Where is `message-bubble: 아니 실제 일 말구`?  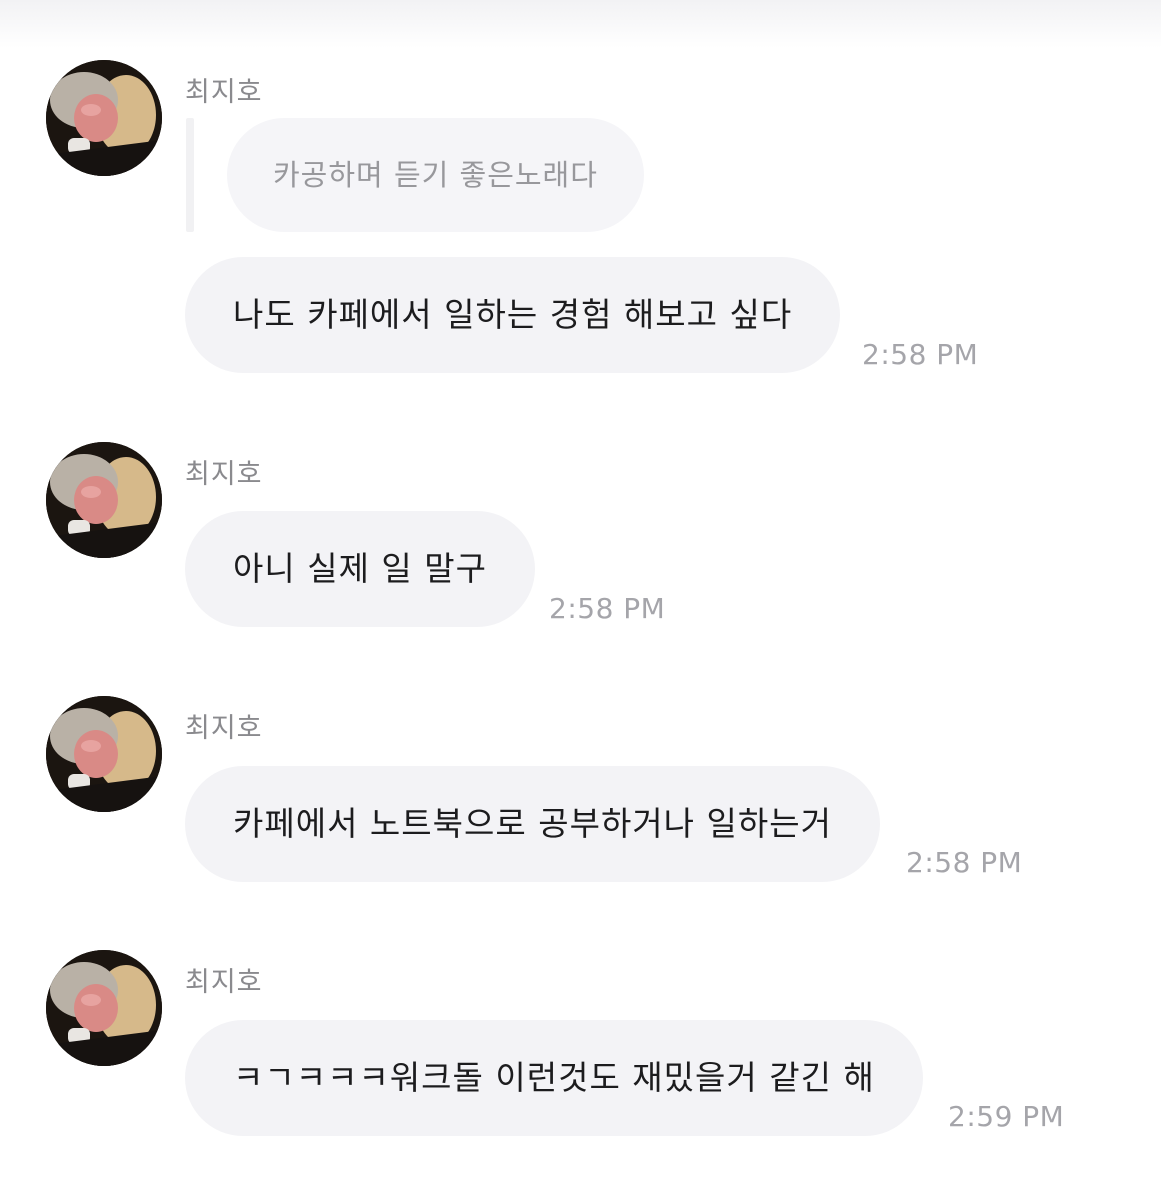
message-bubble: 아니 실제 일 말구 is located at coordinates (360, 569).